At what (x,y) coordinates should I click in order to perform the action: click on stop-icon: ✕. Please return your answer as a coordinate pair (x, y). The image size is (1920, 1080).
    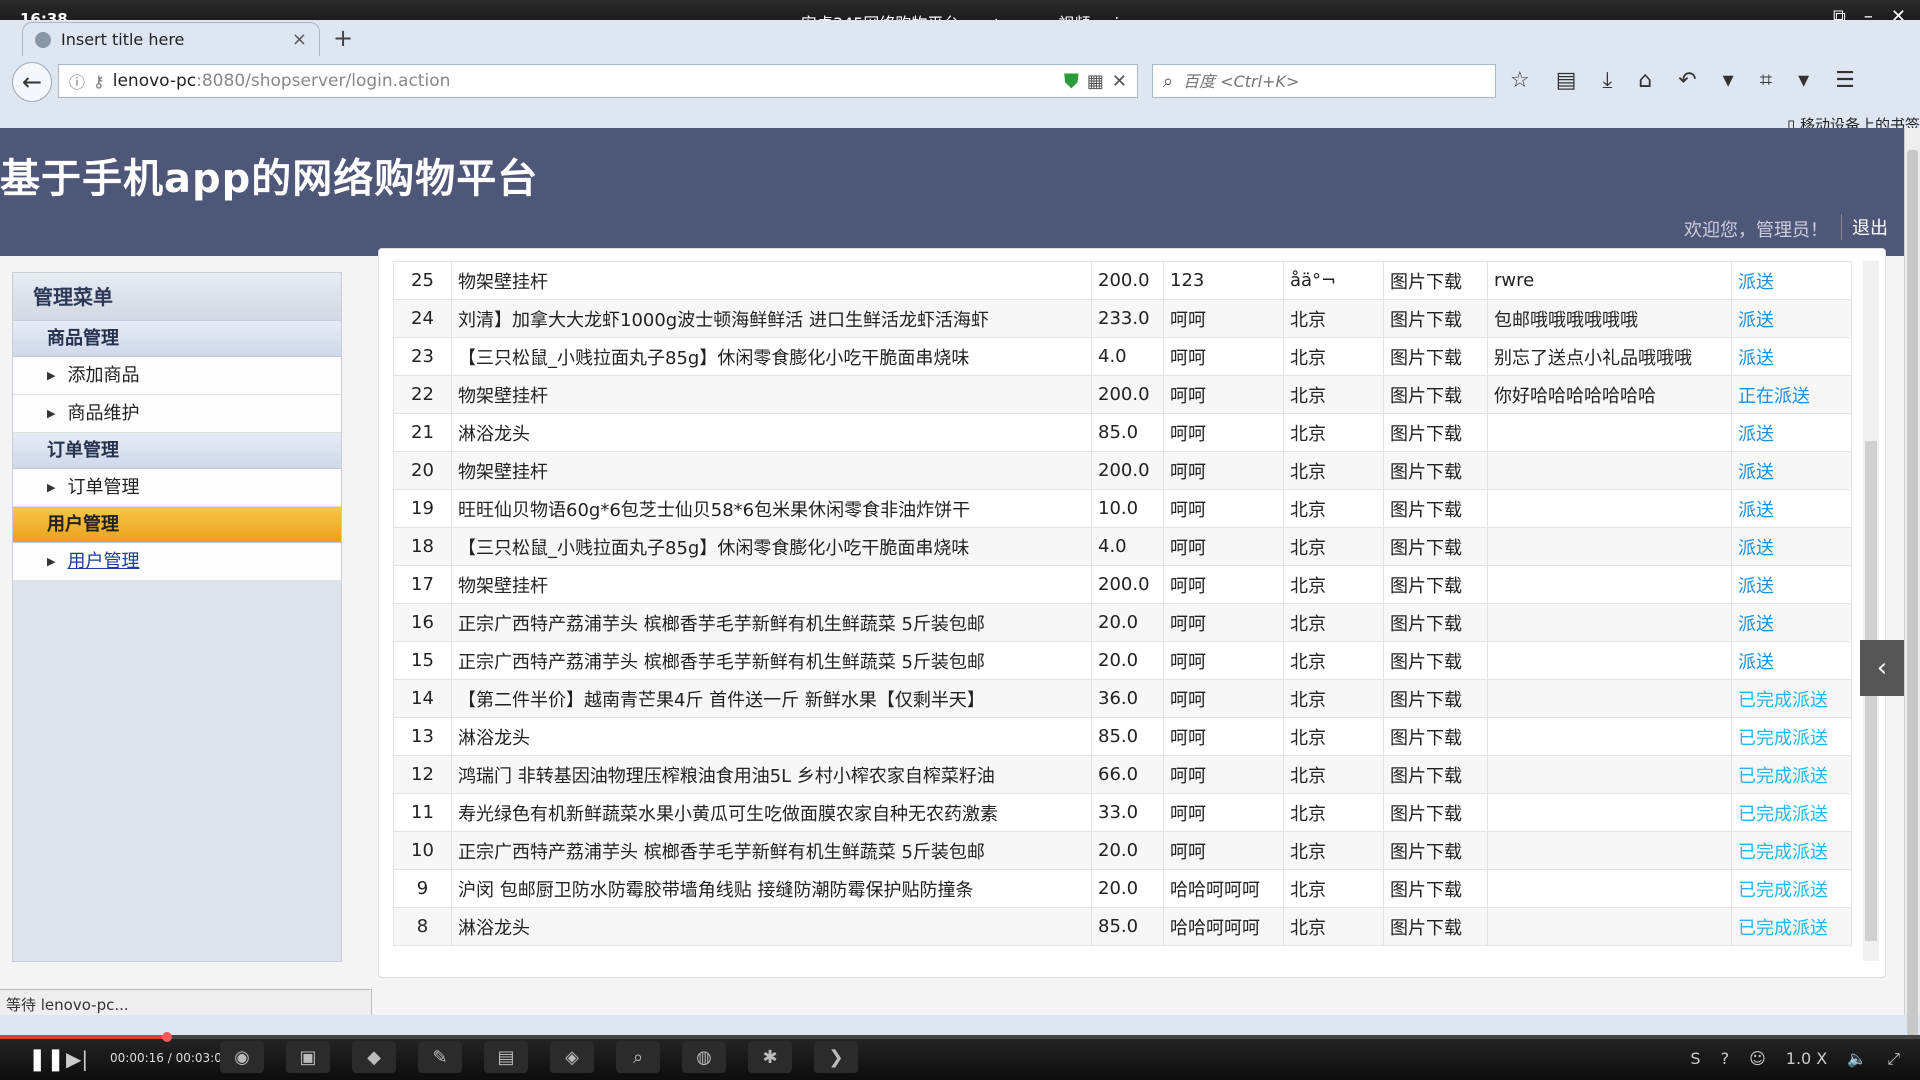
    Looking at the image, I should click on (1119, 81).